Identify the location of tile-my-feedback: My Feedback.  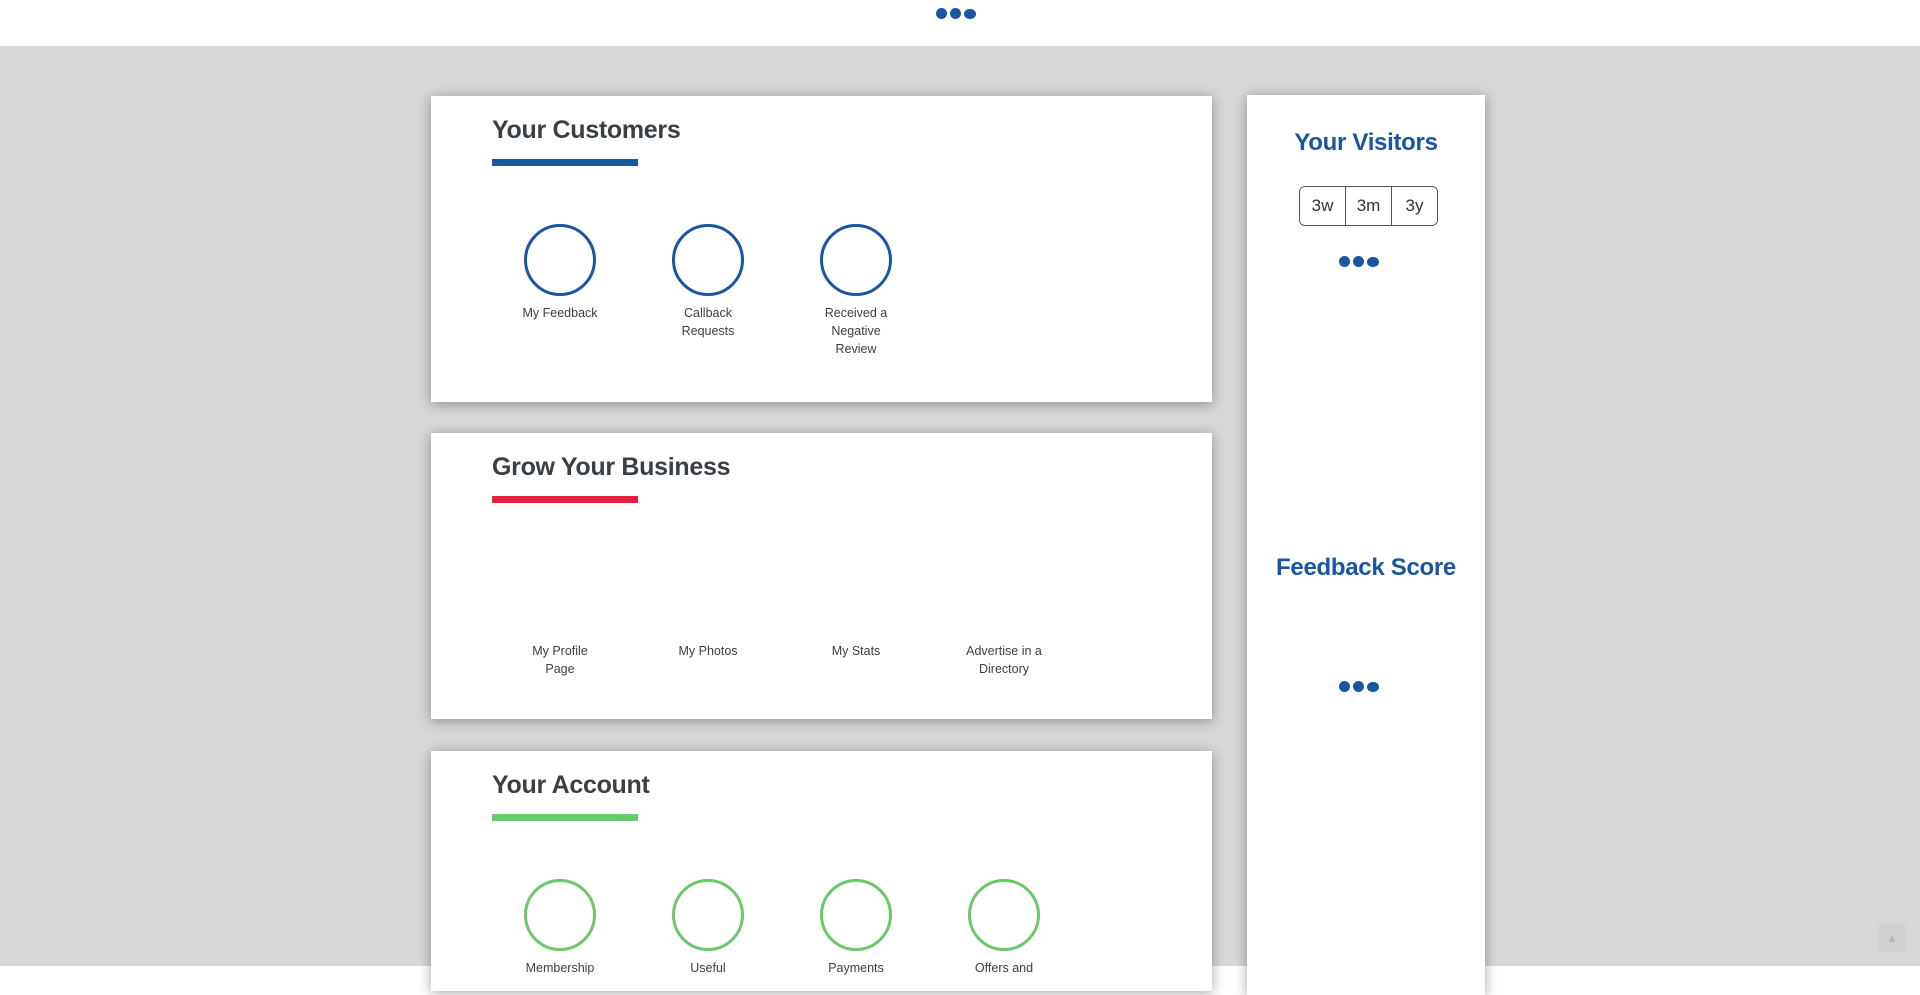
(560, 273).